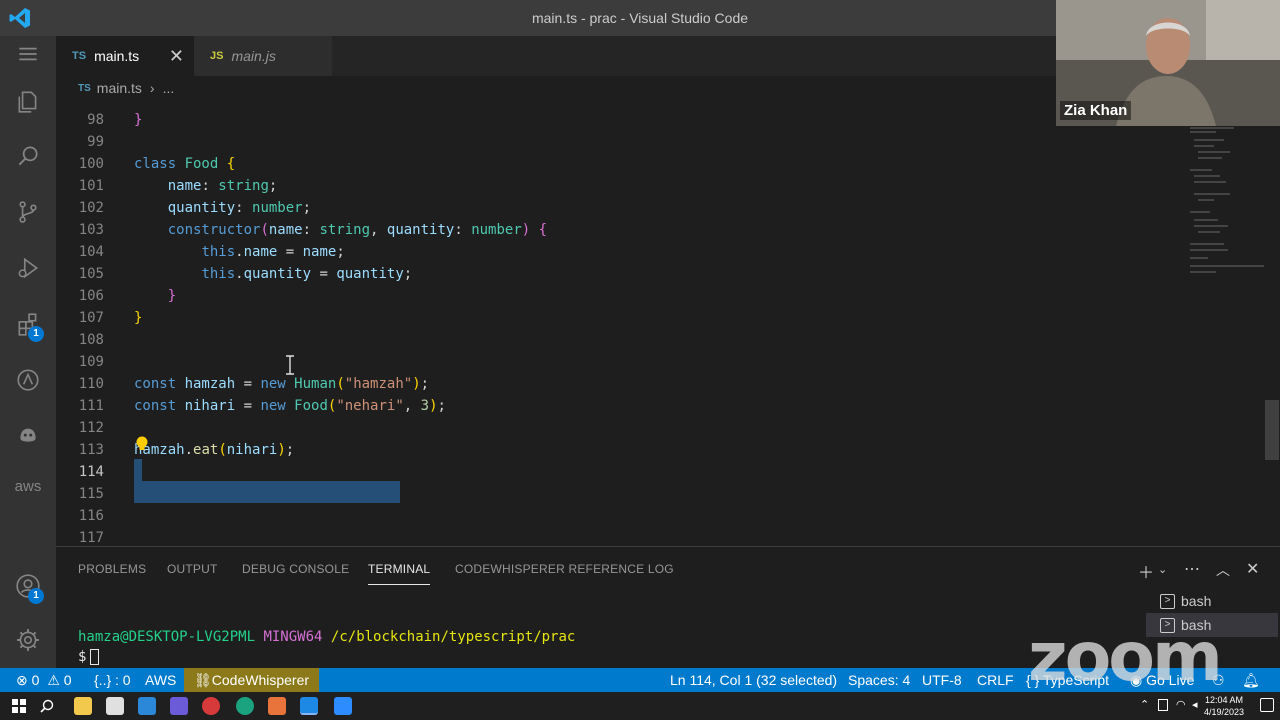  What do you see at coordinates (112, 569) in the screenshot?
I see `tab-problems: PROBLEMS` at bounding box center [112, 569].